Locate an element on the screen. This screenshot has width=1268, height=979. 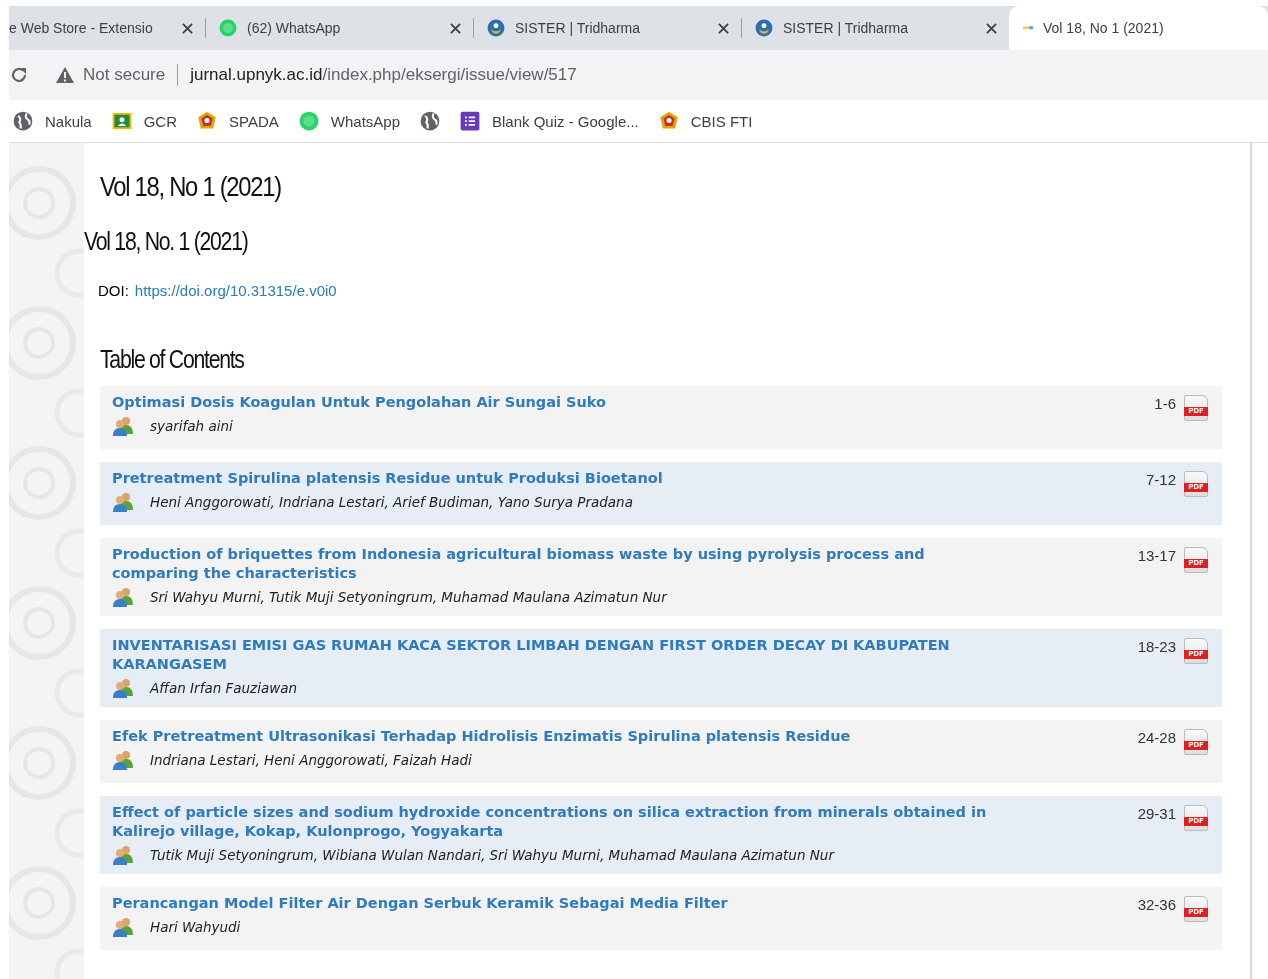
article-authors: syarifah aini is located at coordinates (191, 426).